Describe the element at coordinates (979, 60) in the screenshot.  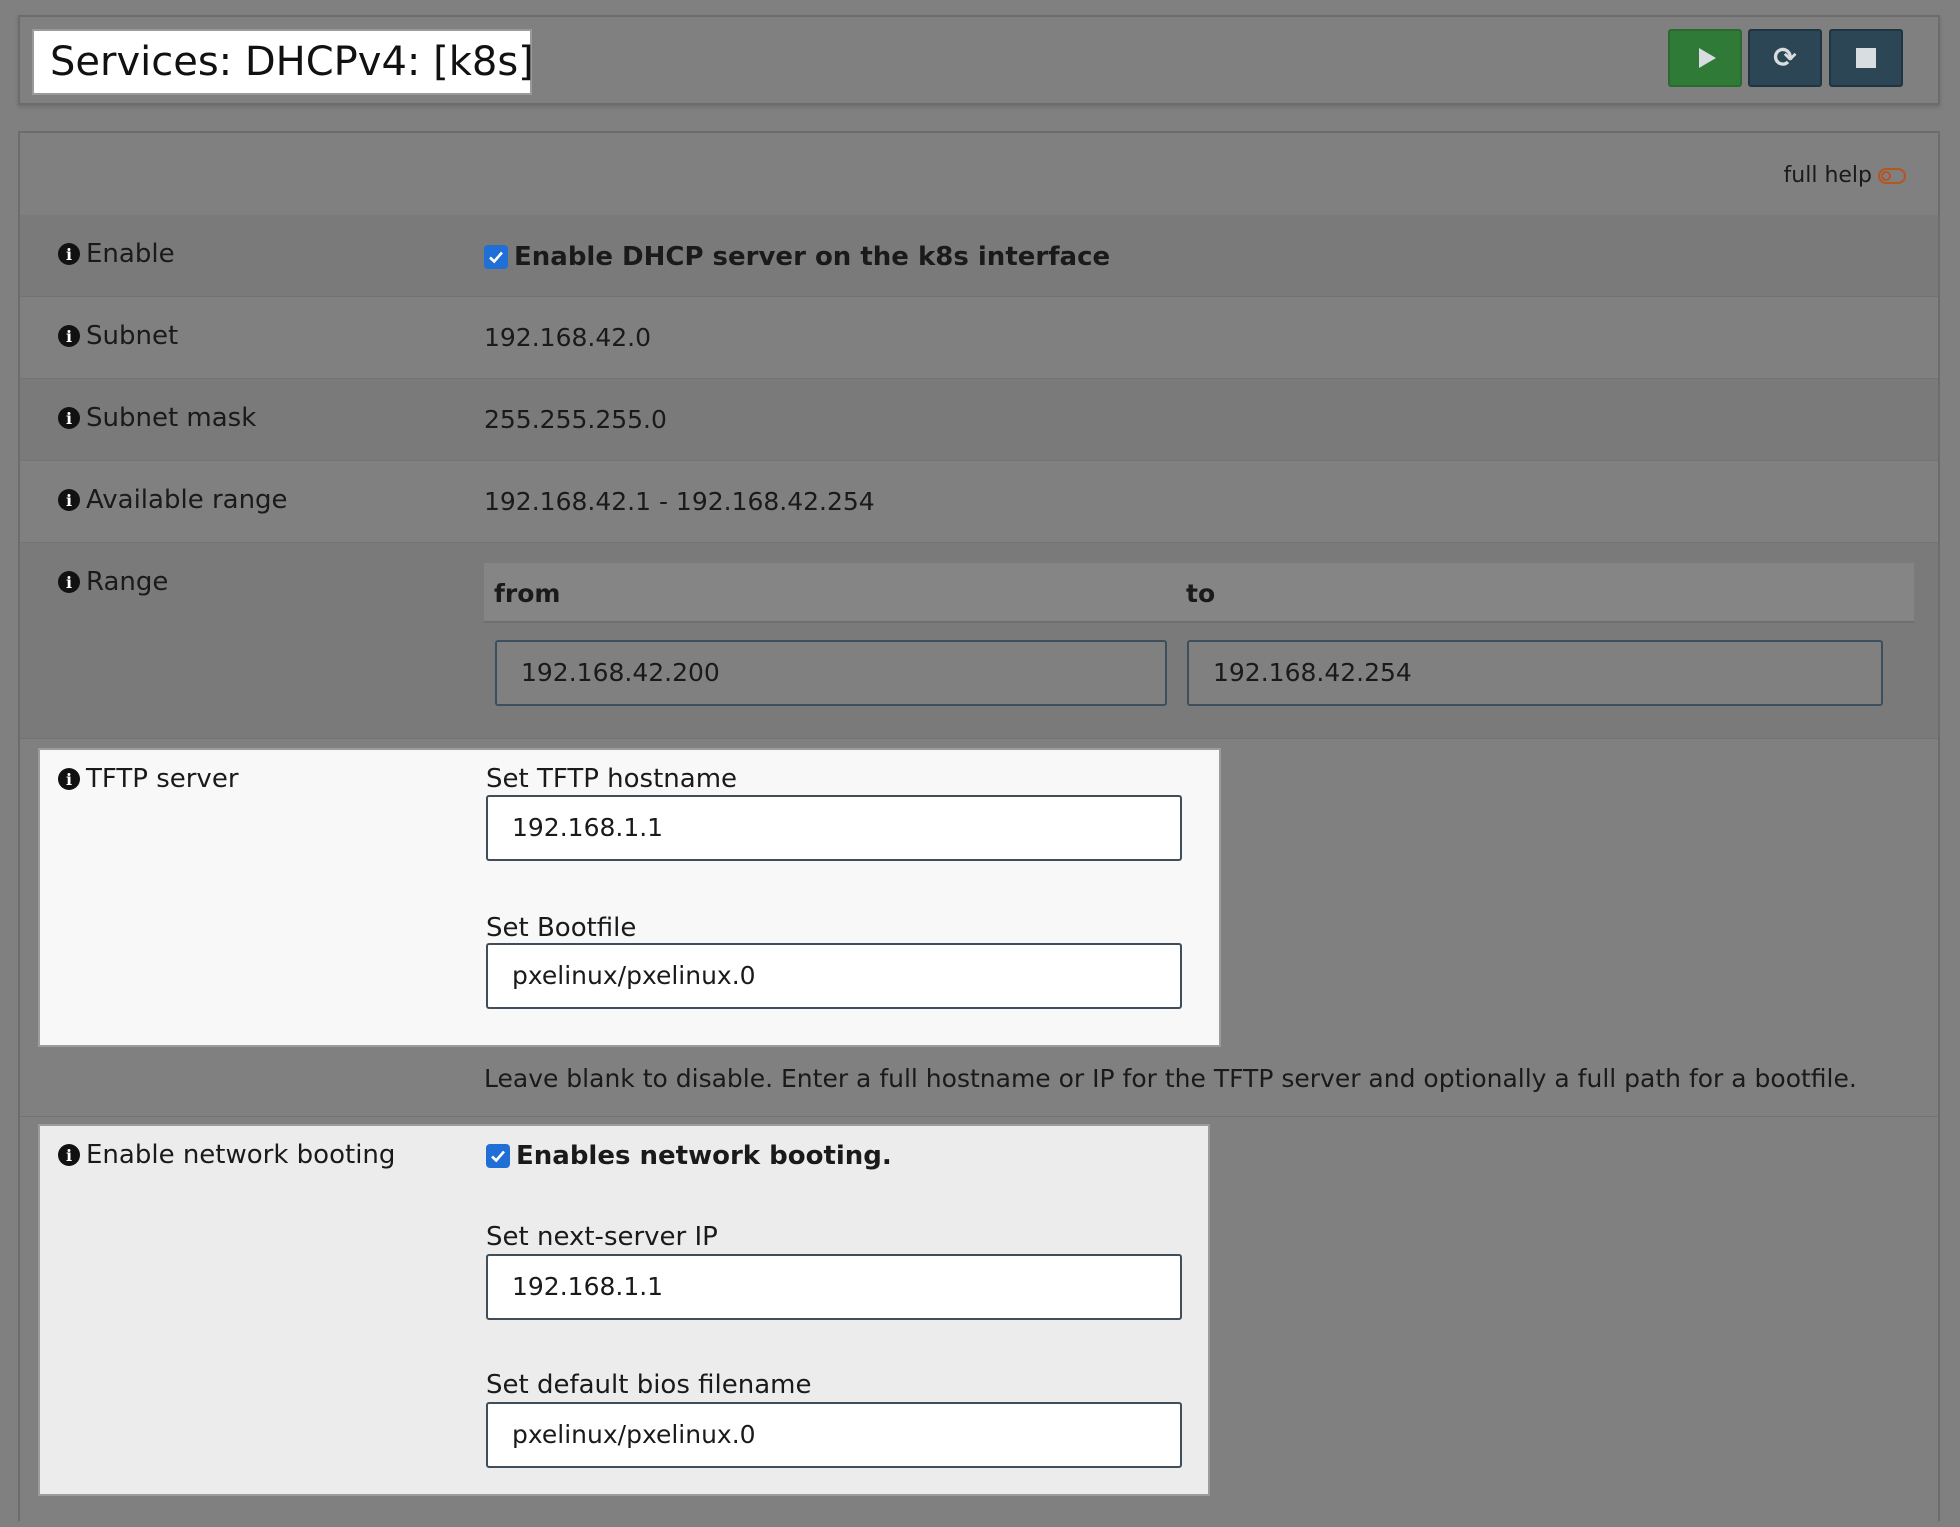
I see `page-header: Services: DHCPv4: [k8s] ⟳` at that location.